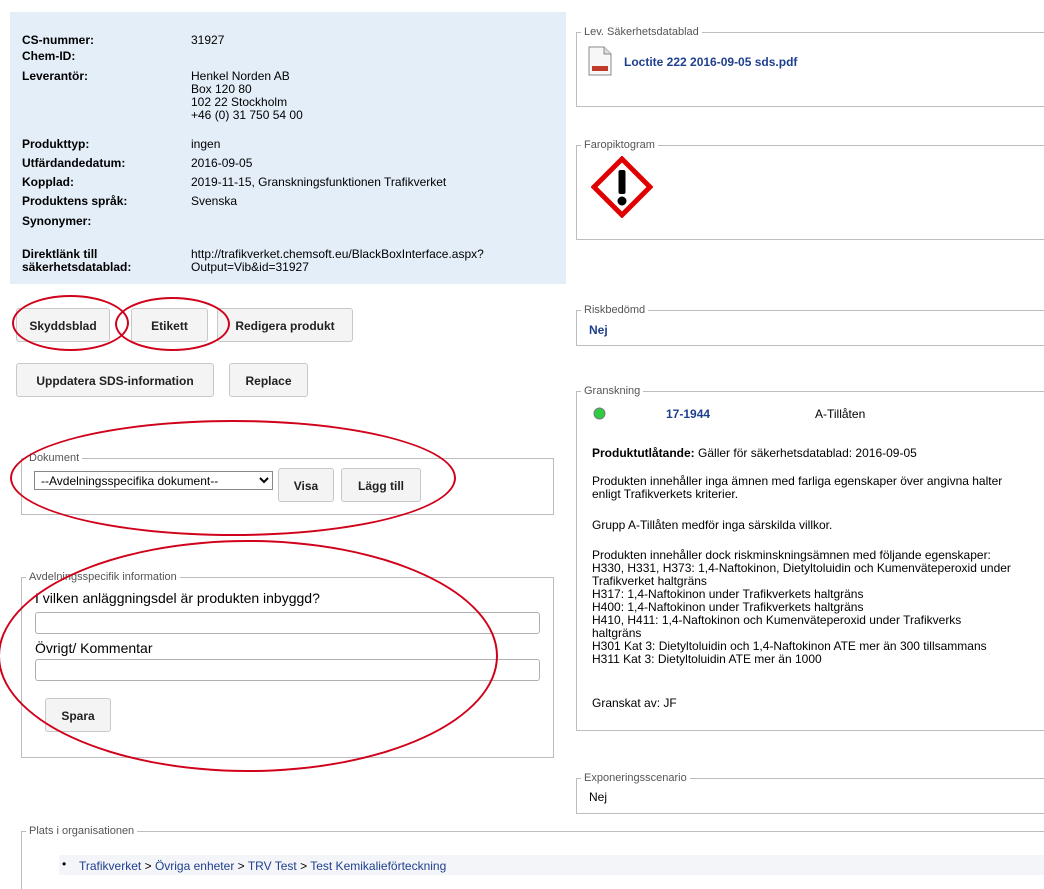 This screenshot has width=1044, height=889. Describe the element at coordinates (115, 380) in the screenshot. I see `update-sds-button: Uppdatera SDS-information` at that location.